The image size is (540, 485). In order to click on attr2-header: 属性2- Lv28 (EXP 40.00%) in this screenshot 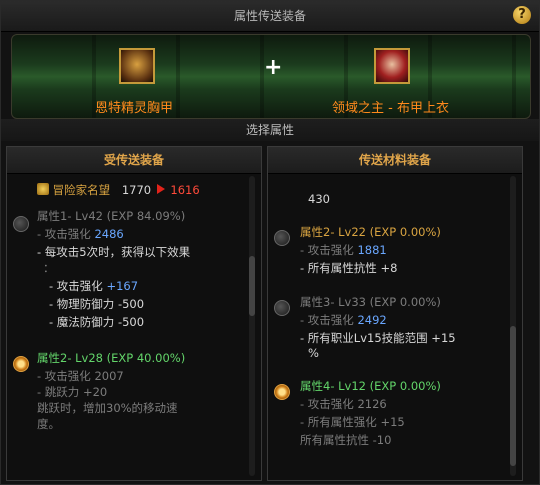, I will do `click(111, 358)`.